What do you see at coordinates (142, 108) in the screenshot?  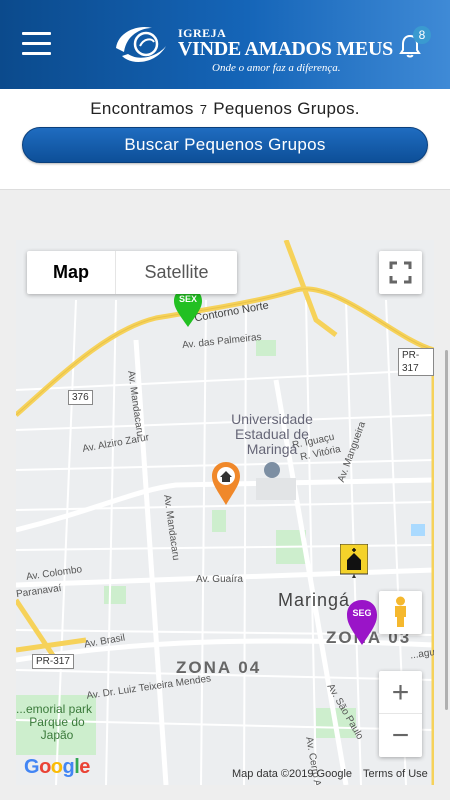 I see `summary-prefix: Encontramos` at bounding box center [142, 108].